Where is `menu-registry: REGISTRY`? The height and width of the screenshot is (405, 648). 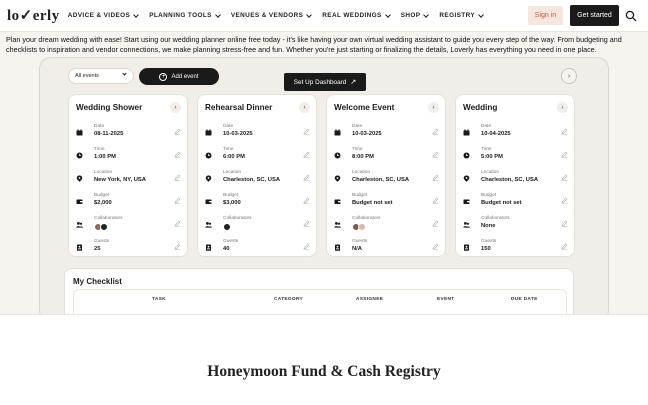 menu-registry: REGISTRY is located at coordinates (461, 15).